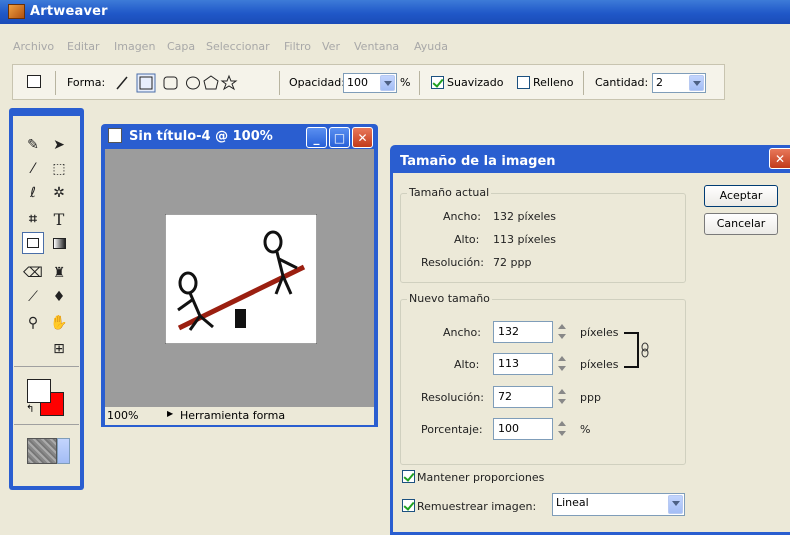 The image size is (790, 535). What do you see at coordinates (331, 46) in the screenshot?
I see `menu-ver: Ver` at bounding box center [331, 46].